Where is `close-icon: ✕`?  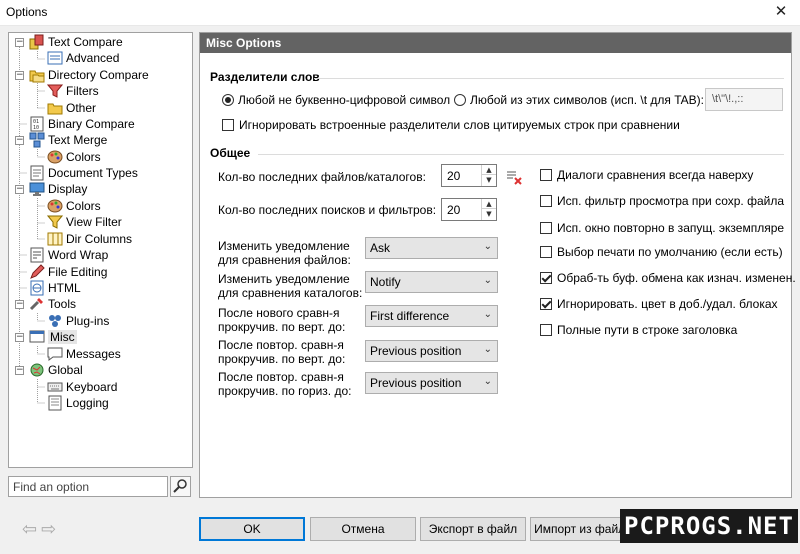 close-icon: ✕ is located at coordinates (781, 13).